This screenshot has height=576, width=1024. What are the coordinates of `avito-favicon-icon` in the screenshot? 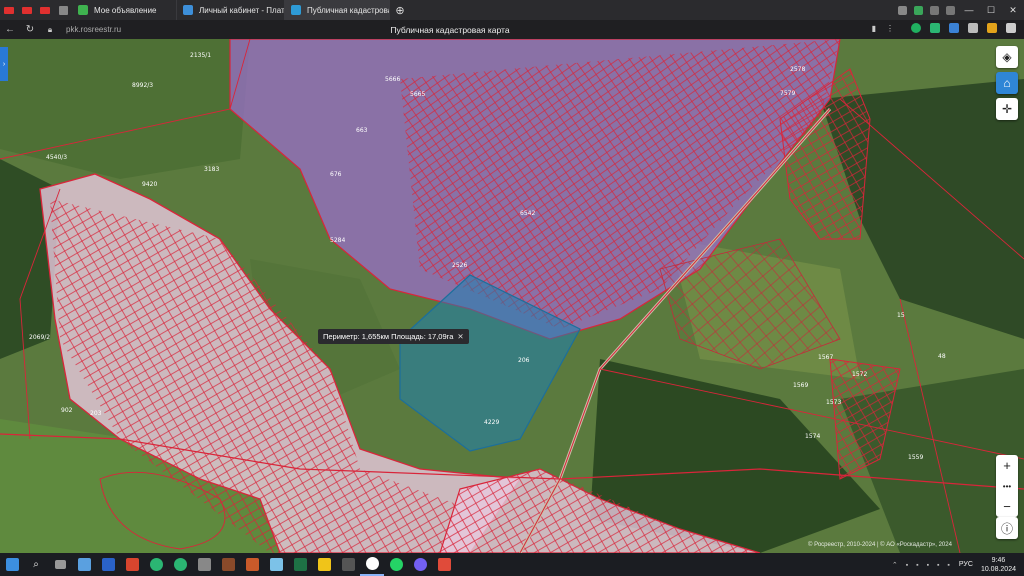 It's located at (83, 10).